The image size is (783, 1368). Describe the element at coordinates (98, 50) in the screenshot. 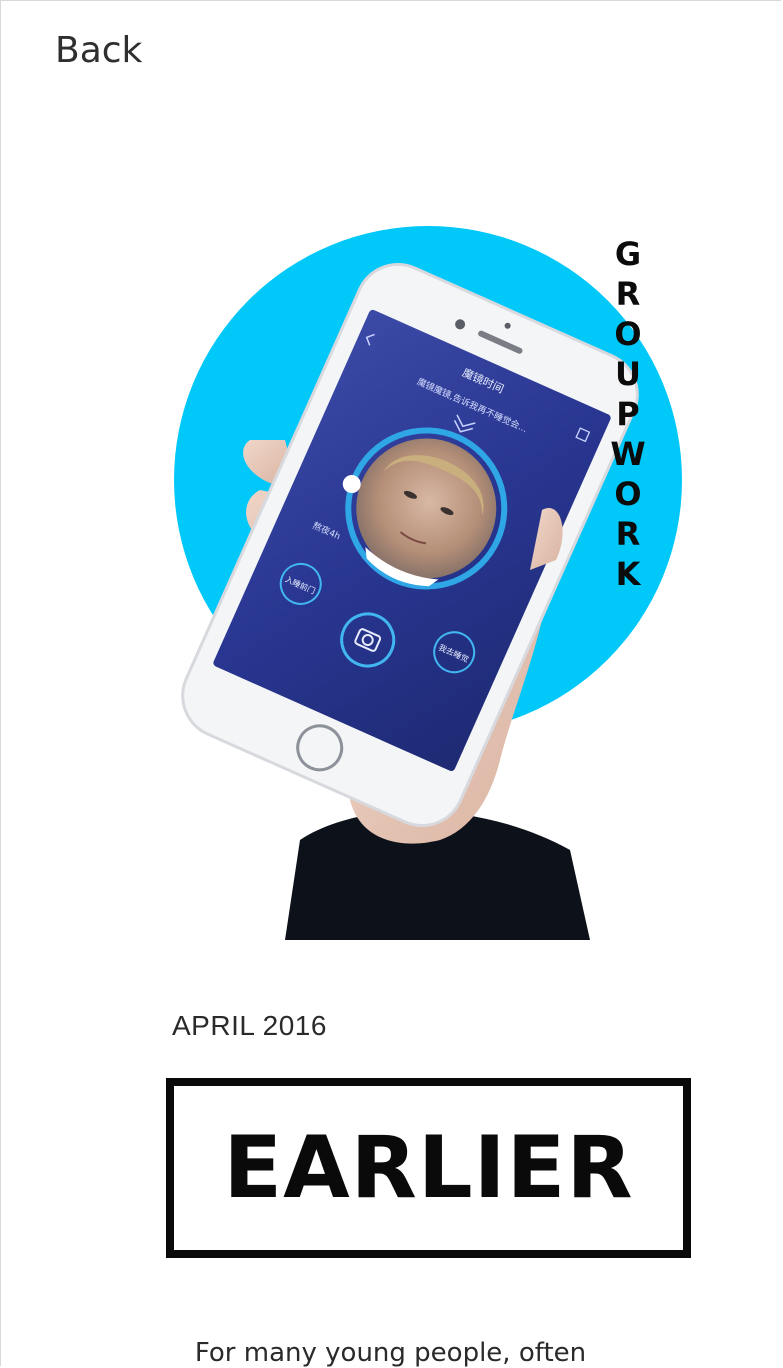

I see `back-button: Back` at that location.